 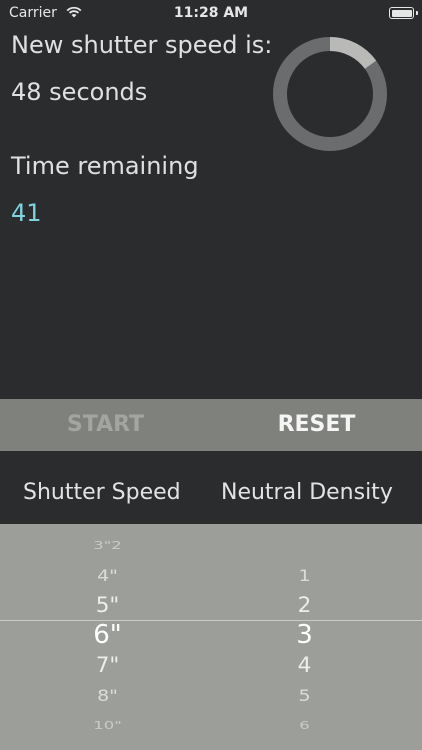 What do you see at coordinates (304, 696) in the screenshot?
I see `neutral-density-item: 5` at bounding box center [304, 696].